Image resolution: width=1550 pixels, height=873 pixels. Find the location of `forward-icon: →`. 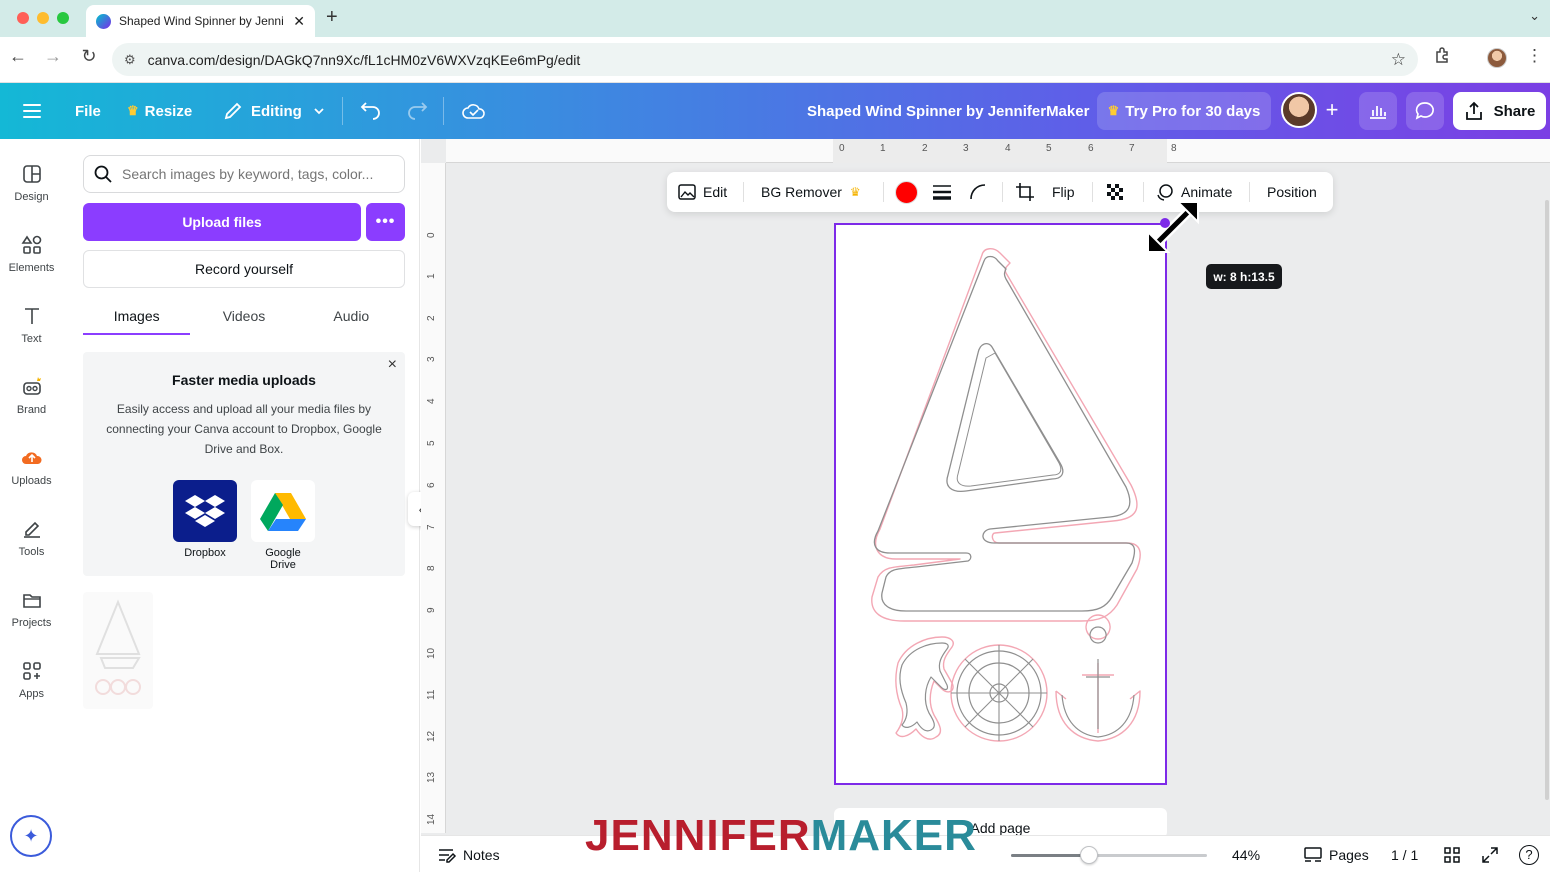

forward-icon: → is located at coordinates (53, 56).